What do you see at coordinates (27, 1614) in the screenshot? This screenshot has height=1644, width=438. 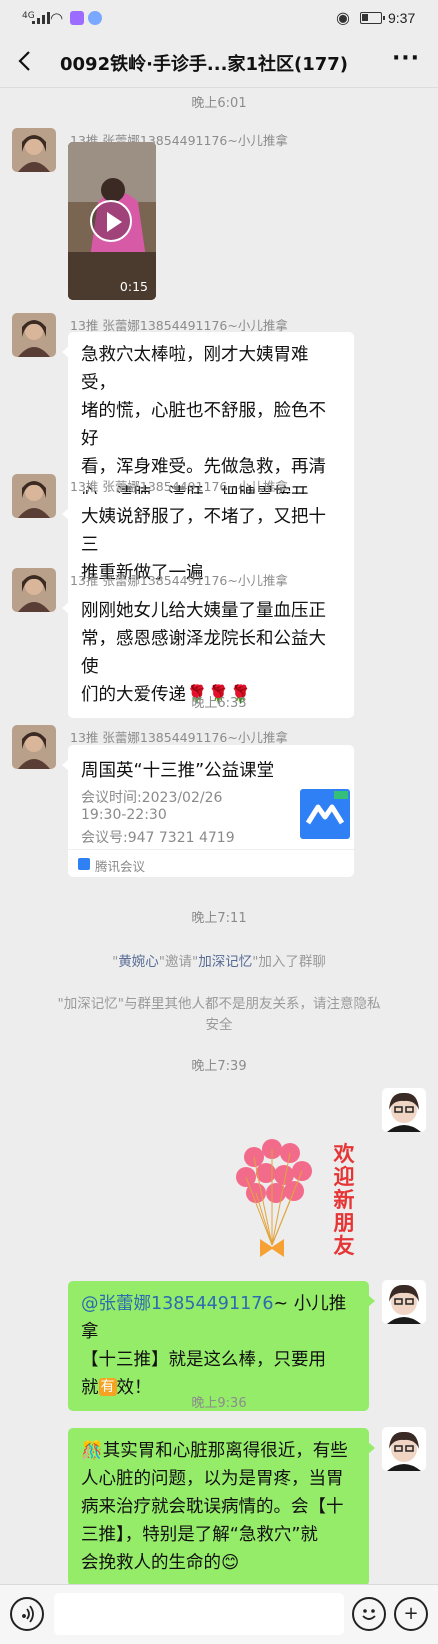 I see `voice-icon` at bounding box center [27, 1614].